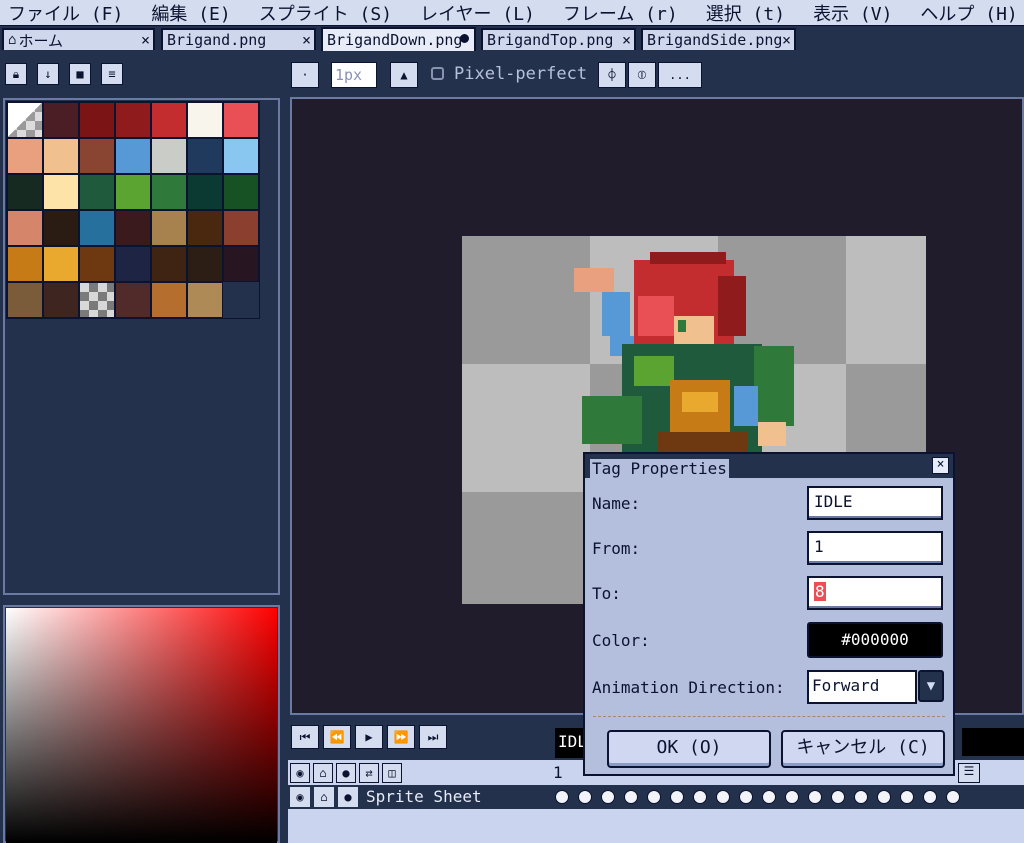  What do you see at coordinates (398, 39) in the screenshot?
I see `tab-brigand-down: BrigandDown.png` at bounding box center [398, 39].